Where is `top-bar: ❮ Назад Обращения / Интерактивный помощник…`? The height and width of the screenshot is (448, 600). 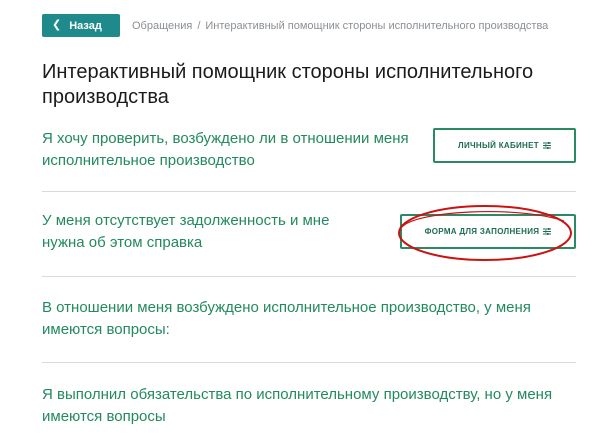 top-bar: ❮ Назад Обращения / Интерактивный помощник… is located at coordinates (295, 25).